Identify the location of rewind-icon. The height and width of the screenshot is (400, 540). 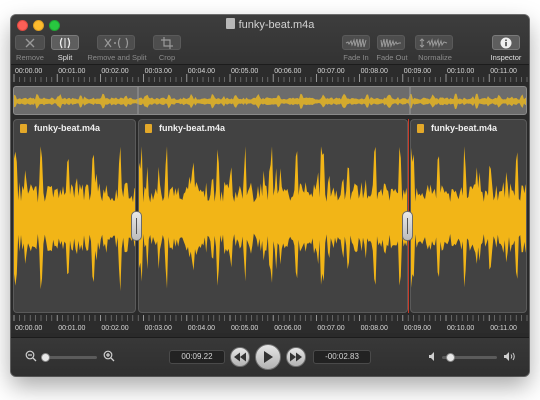
(240, 357).